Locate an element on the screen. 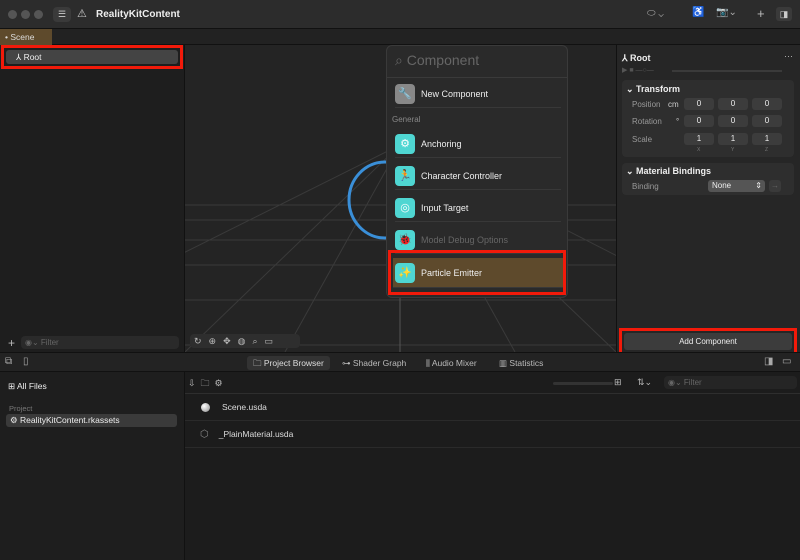 The width and height of the screenshot is (800, 560). browser-filter-input: ◉⌄ Filter is located at coordinates (730, 382).